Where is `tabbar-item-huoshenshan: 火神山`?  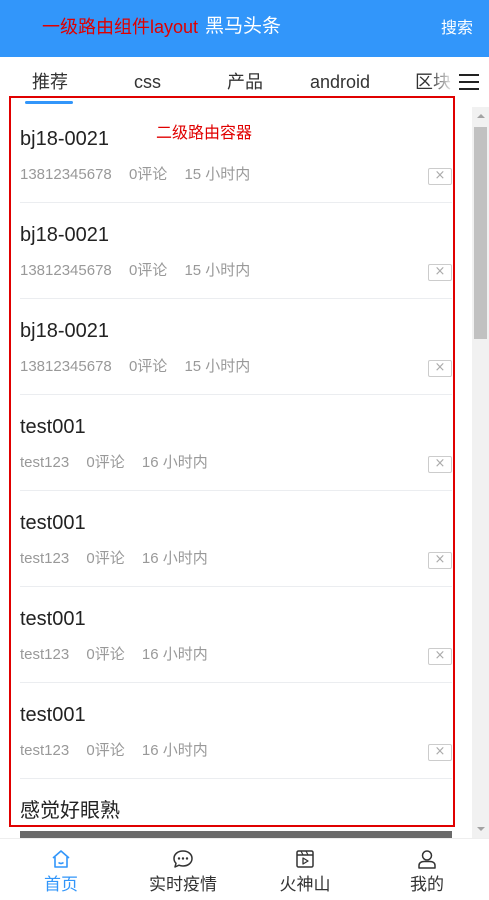 tabbar-item-huoshenshan: 火神山 is located at coordinates (305, 869).